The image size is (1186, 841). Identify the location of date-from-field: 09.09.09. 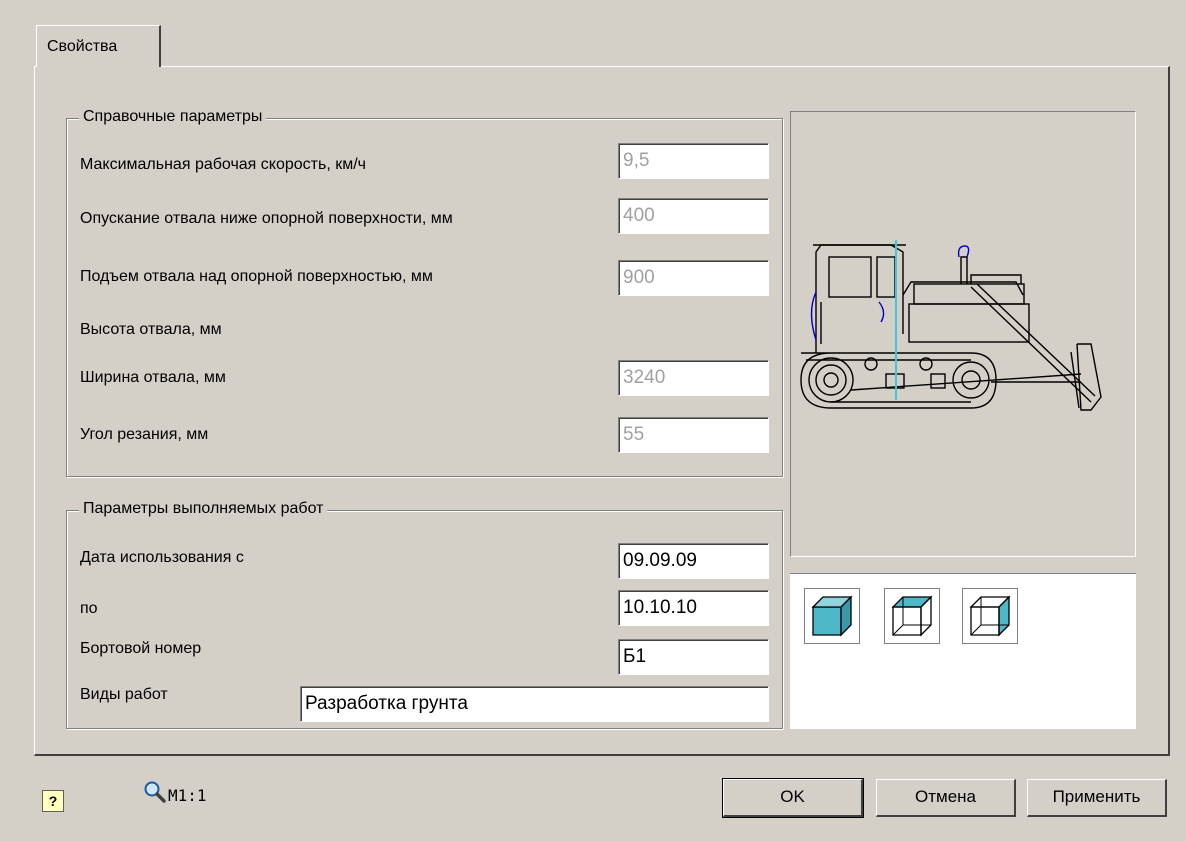
(693, 561).